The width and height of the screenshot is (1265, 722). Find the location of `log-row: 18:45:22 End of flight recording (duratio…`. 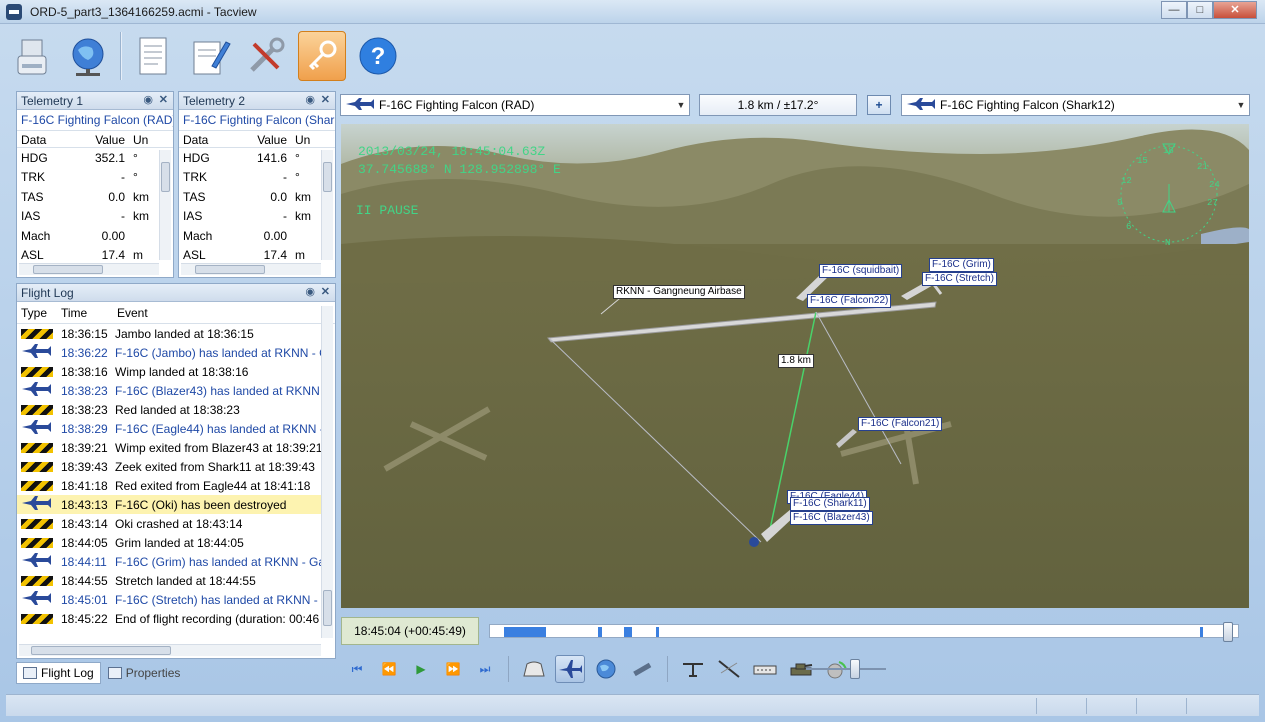

log-row: 18:45:22 End of flight recording (duratio… is located at coordinates (169, 618).